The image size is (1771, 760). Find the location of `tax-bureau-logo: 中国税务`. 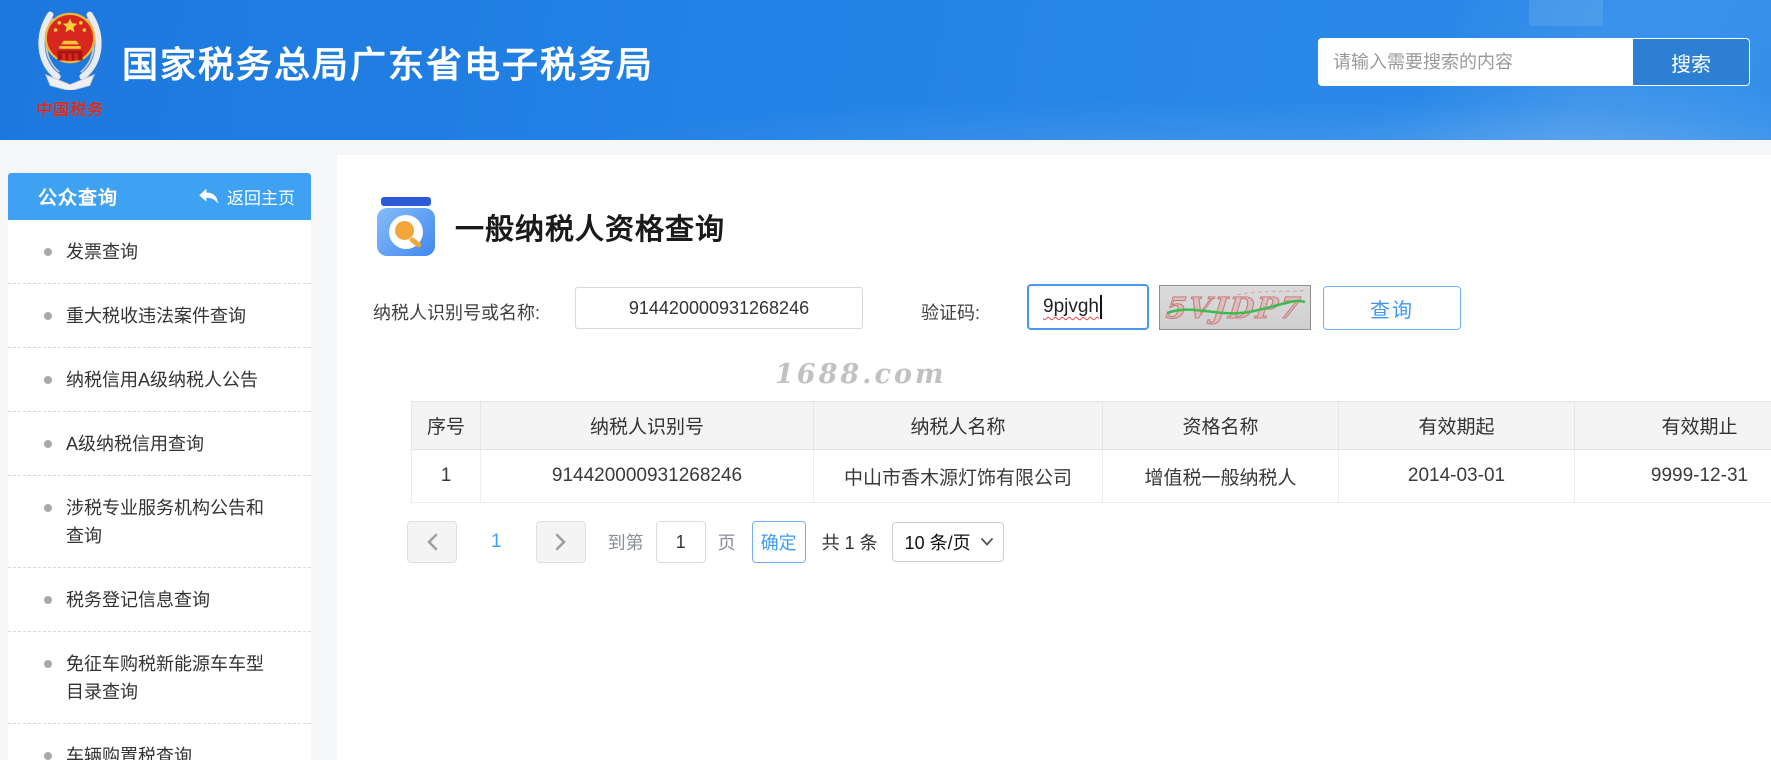

tax-bureau-logo: 中国税务 is located at coordinates (70, 62).